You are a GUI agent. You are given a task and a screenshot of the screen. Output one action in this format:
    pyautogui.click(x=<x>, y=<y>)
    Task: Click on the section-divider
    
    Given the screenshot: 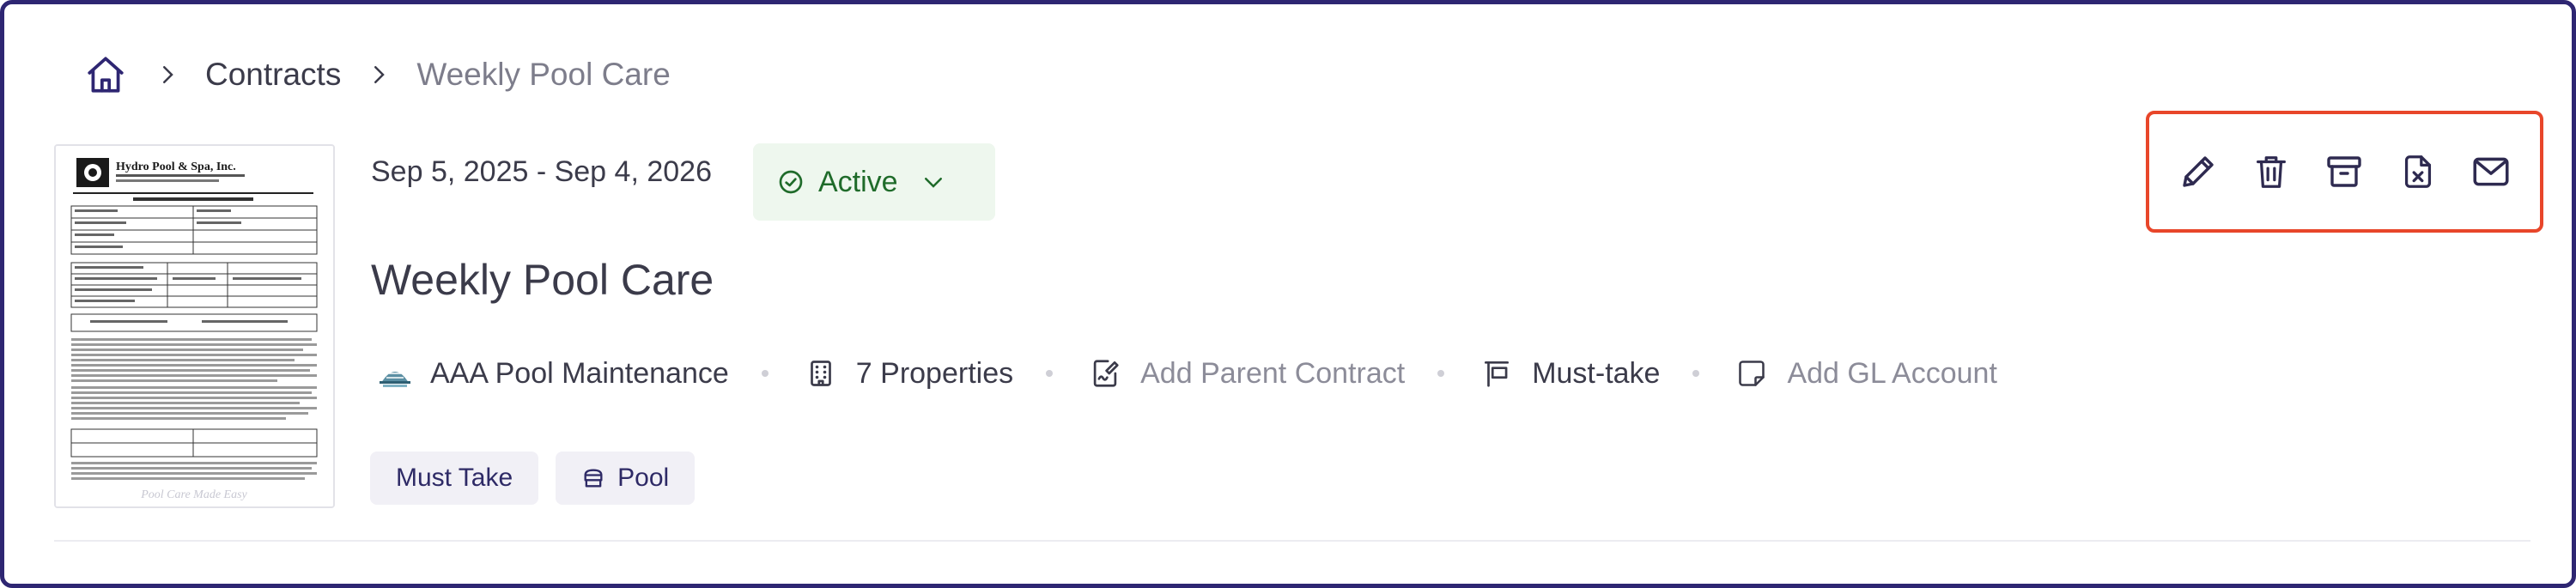 What is the action you would take?
    pyautogui.click(x=1292, y=541)
    